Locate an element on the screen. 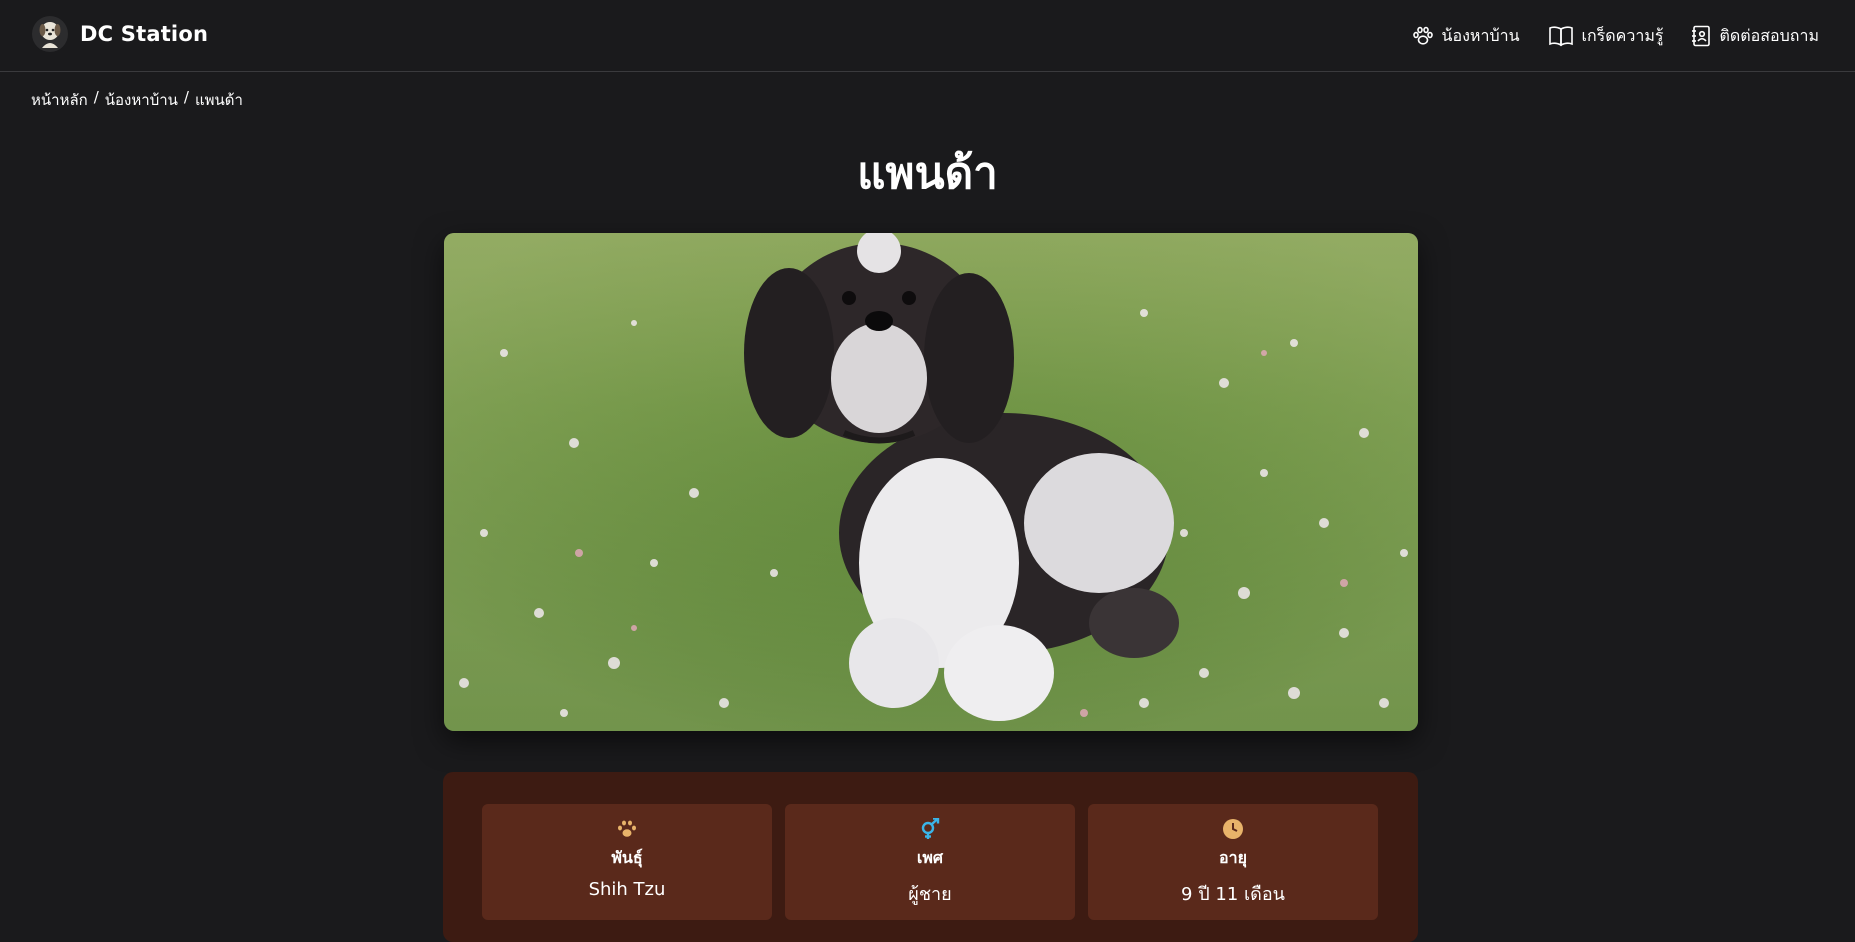  book-icon is located at coordinates (1561, 36).